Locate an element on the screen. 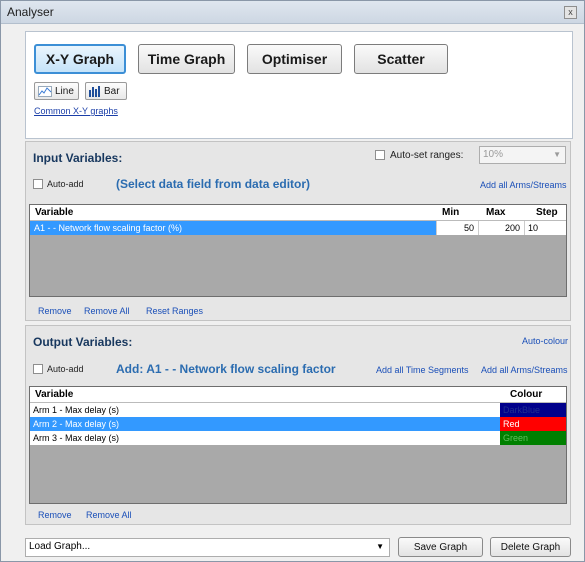 This screenshot has width=585, height=562. output-auto-add-label: Auto-add is located at coordinates (65, 369).